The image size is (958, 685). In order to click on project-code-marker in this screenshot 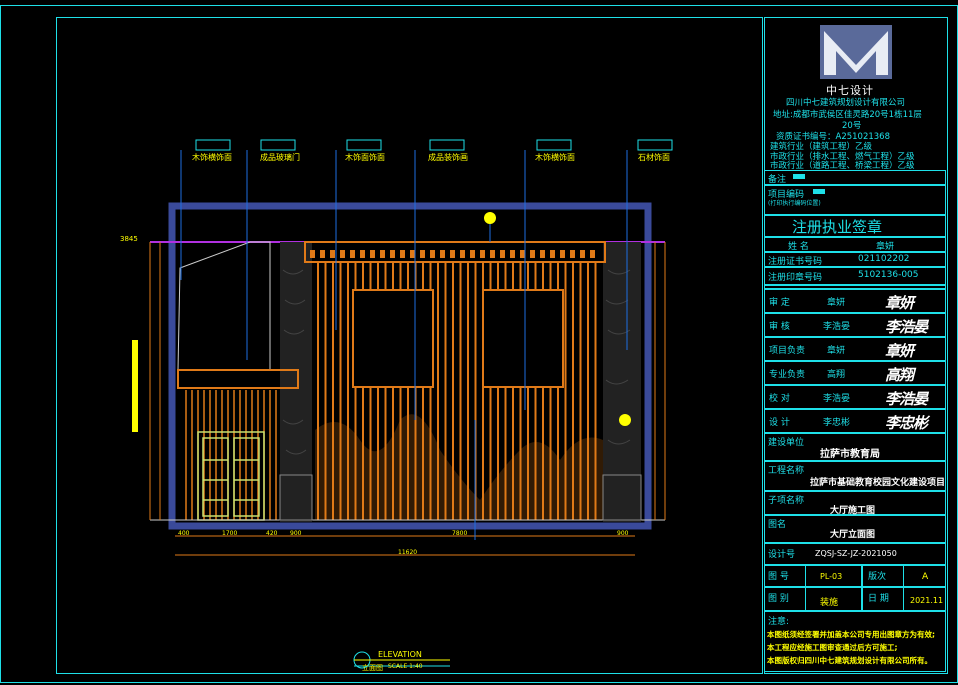, I will do `click(819, 191)`.